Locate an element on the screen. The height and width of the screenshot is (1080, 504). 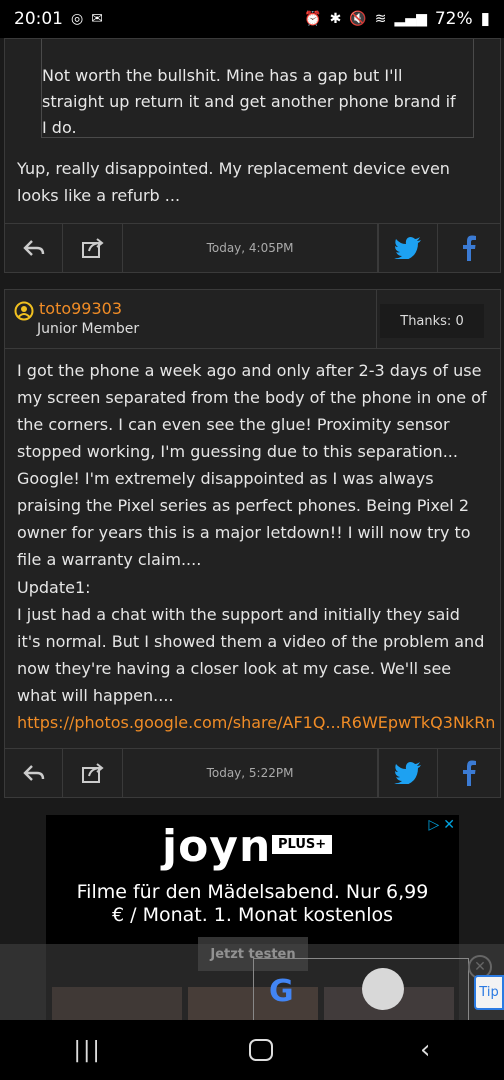
post-action-bar: Today, 5:22PM is located at coordinates (252, 773).